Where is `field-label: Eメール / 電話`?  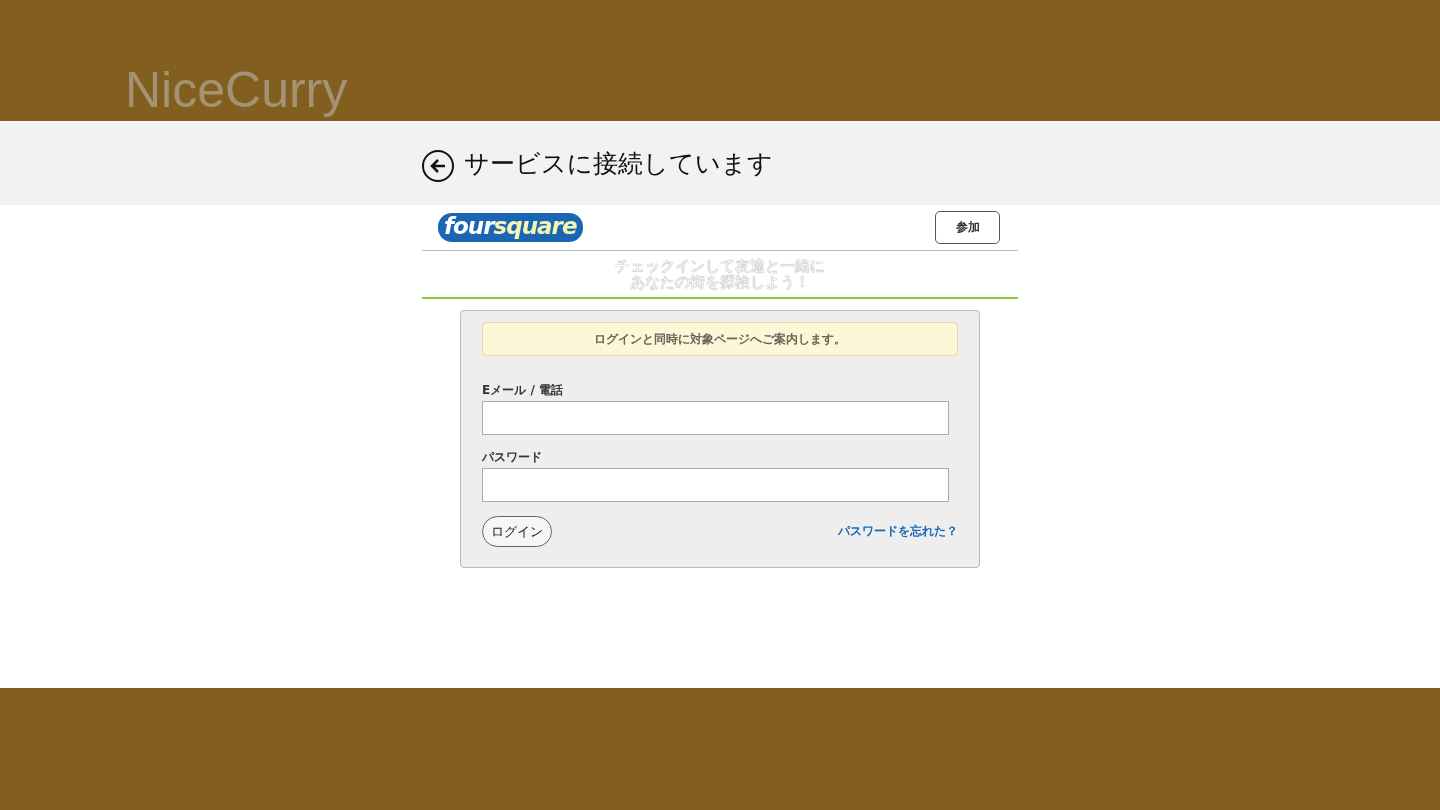 field-label: Eメール / 電話 is located at coordinates (523, 390).